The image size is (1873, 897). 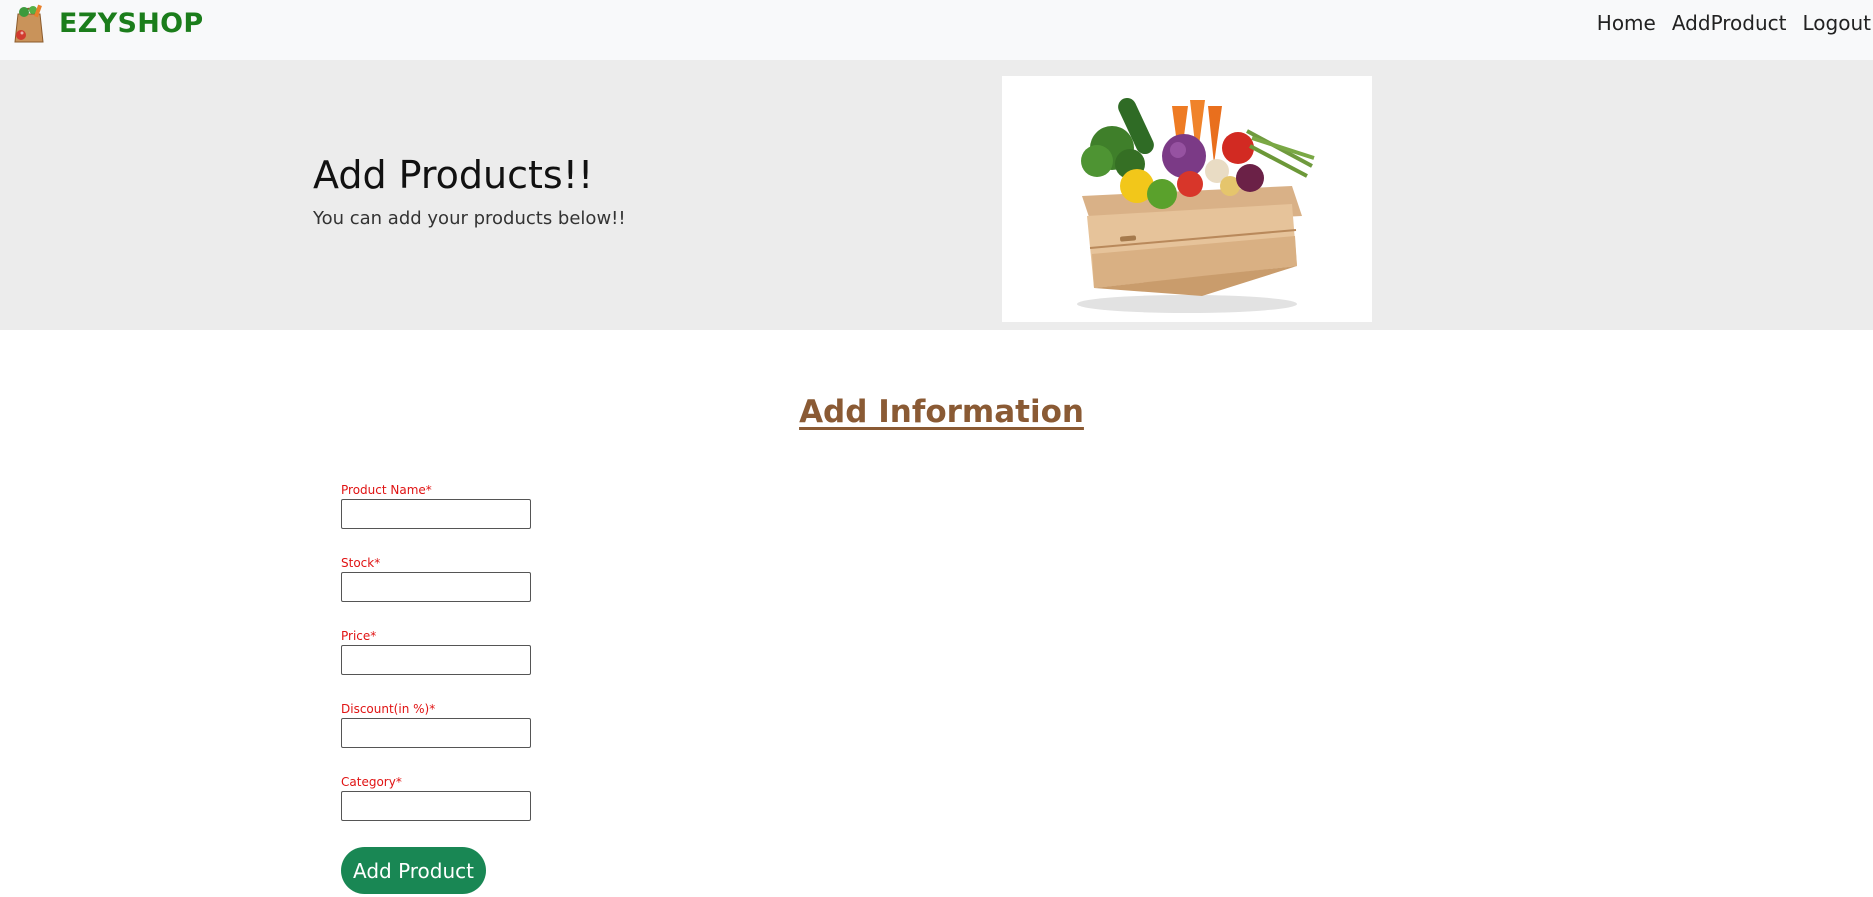 I want to click on nav-logout-link: Logout, so click(x=1837, y=23).